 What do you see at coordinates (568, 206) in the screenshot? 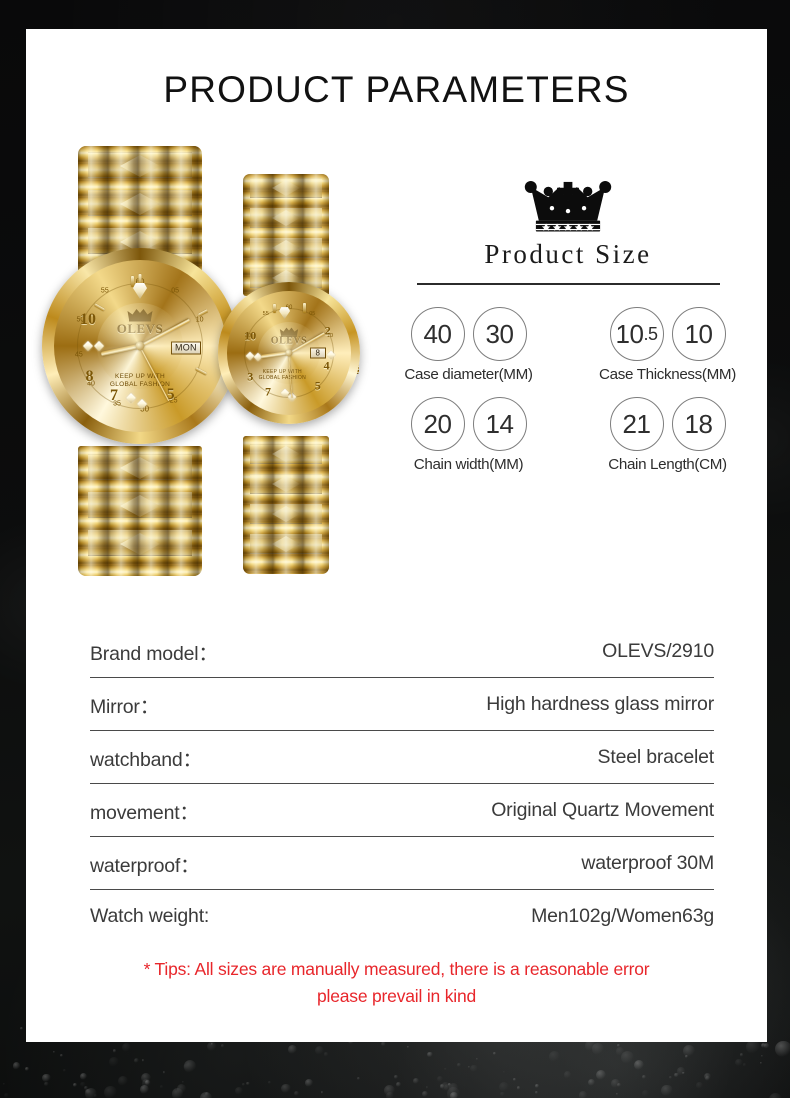
I see `crown-icon` at bounding box center [568, 206].